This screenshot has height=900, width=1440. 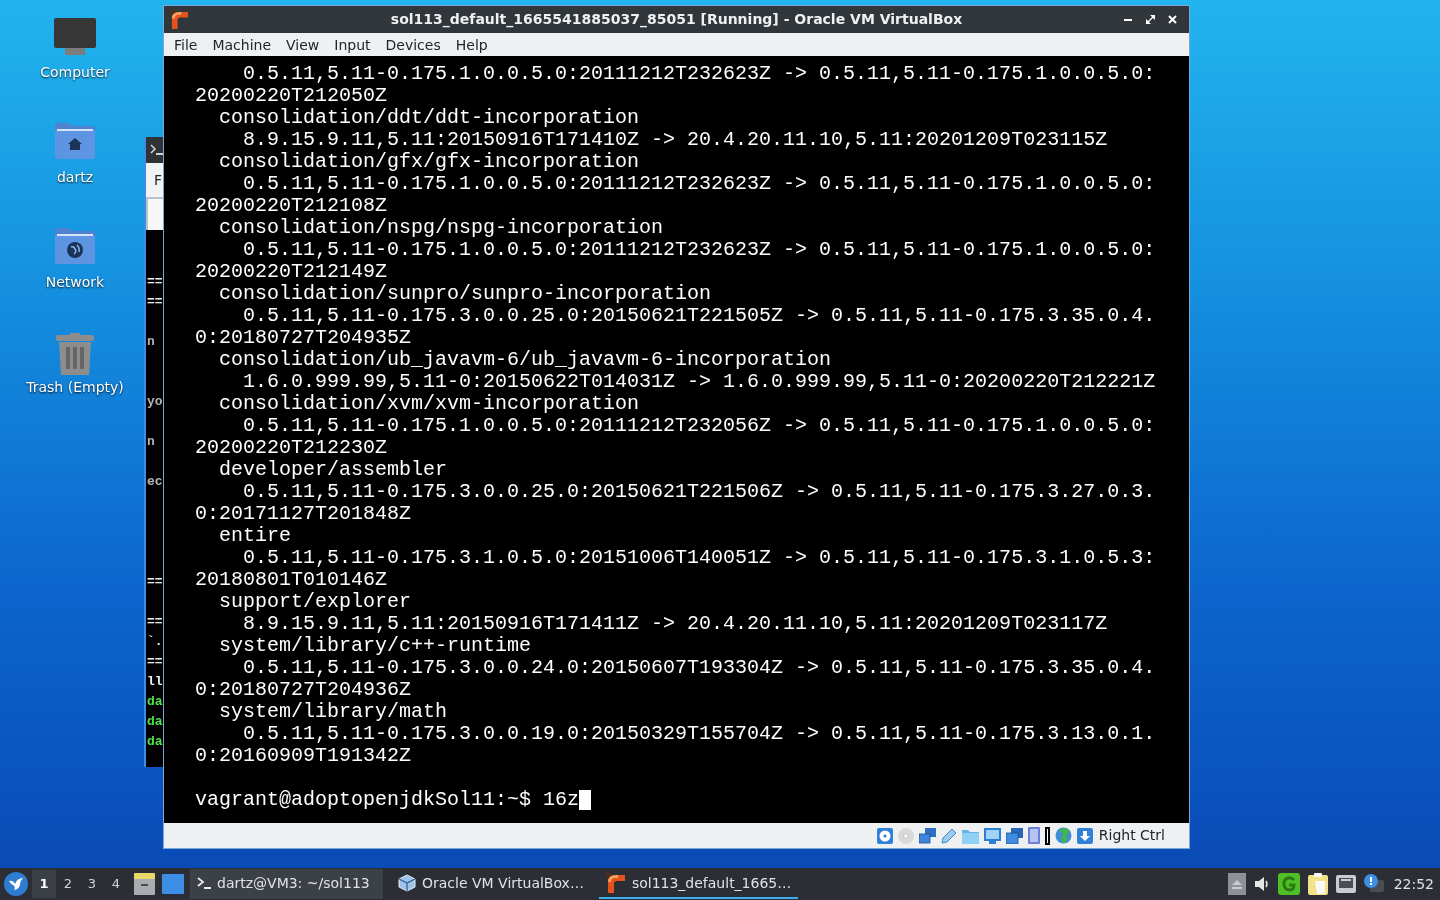 What do you see at coordinates (1172, 19) in the screenshot?
I see `close-icon` at bounding box center [1172, 19].